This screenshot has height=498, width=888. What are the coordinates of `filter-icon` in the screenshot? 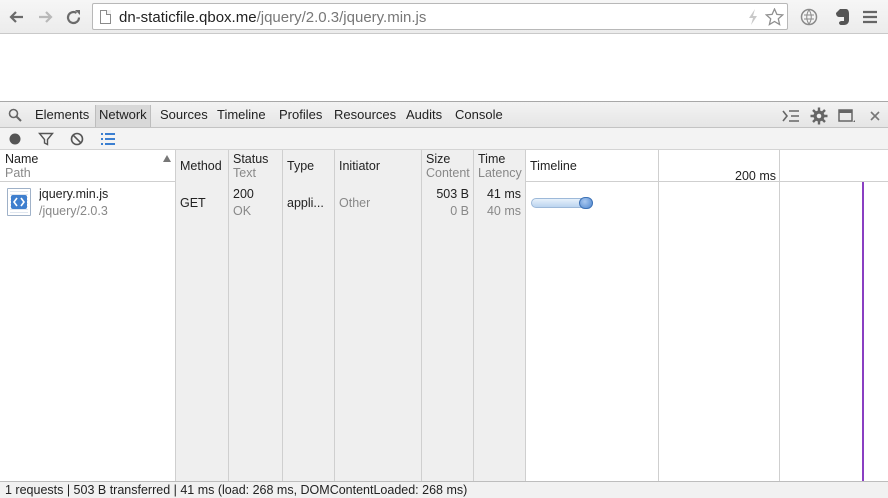 It's located at (46, 139).